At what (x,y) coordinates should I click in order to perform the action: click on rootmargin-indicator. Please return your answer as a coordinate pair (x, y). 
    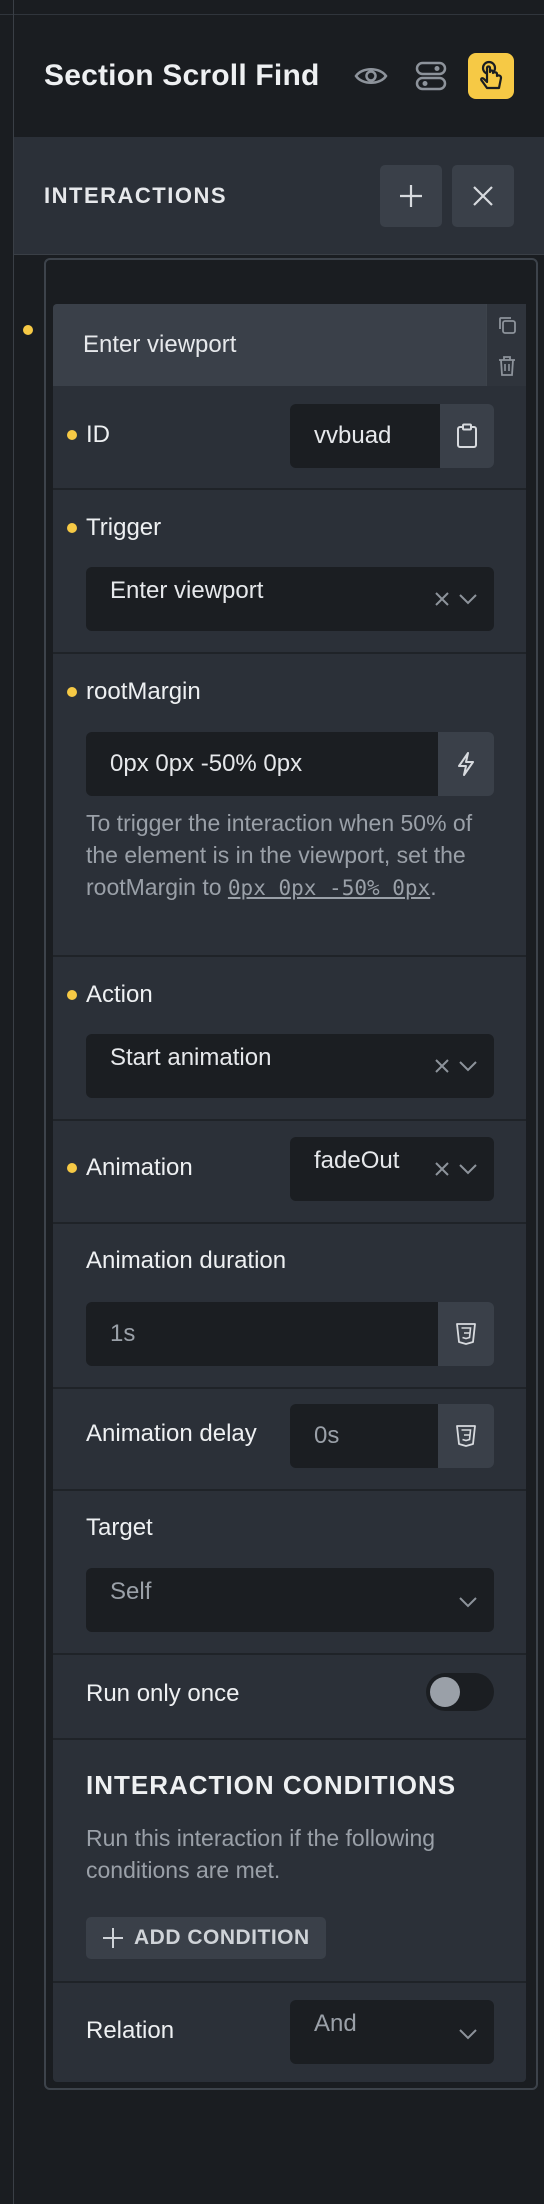
    Looking at the image, I should click on (72, 692).